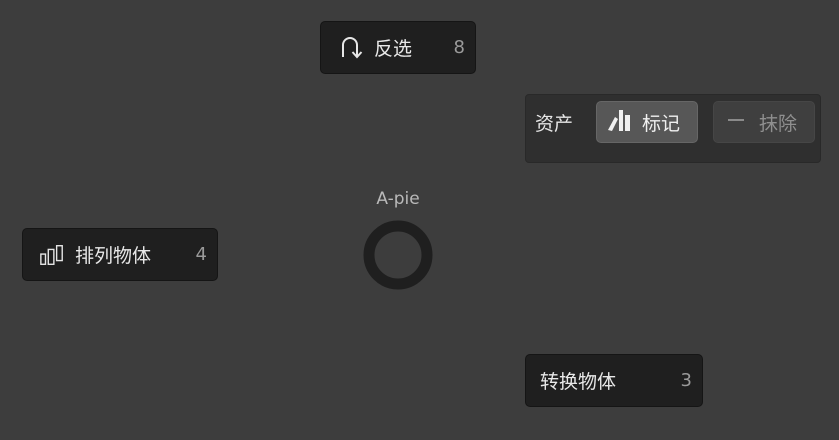  Describe the element at coordinates (778, 123) in the screenshot. I see `clear-button-label: 抹除` at that location.